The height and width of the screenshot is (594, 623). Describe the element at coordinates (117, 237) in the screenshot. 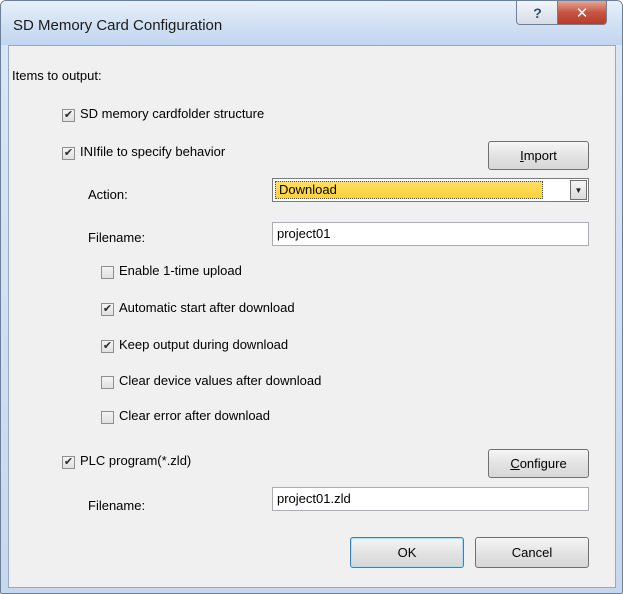

I see `ini-filename-label: Filename:` at that location.